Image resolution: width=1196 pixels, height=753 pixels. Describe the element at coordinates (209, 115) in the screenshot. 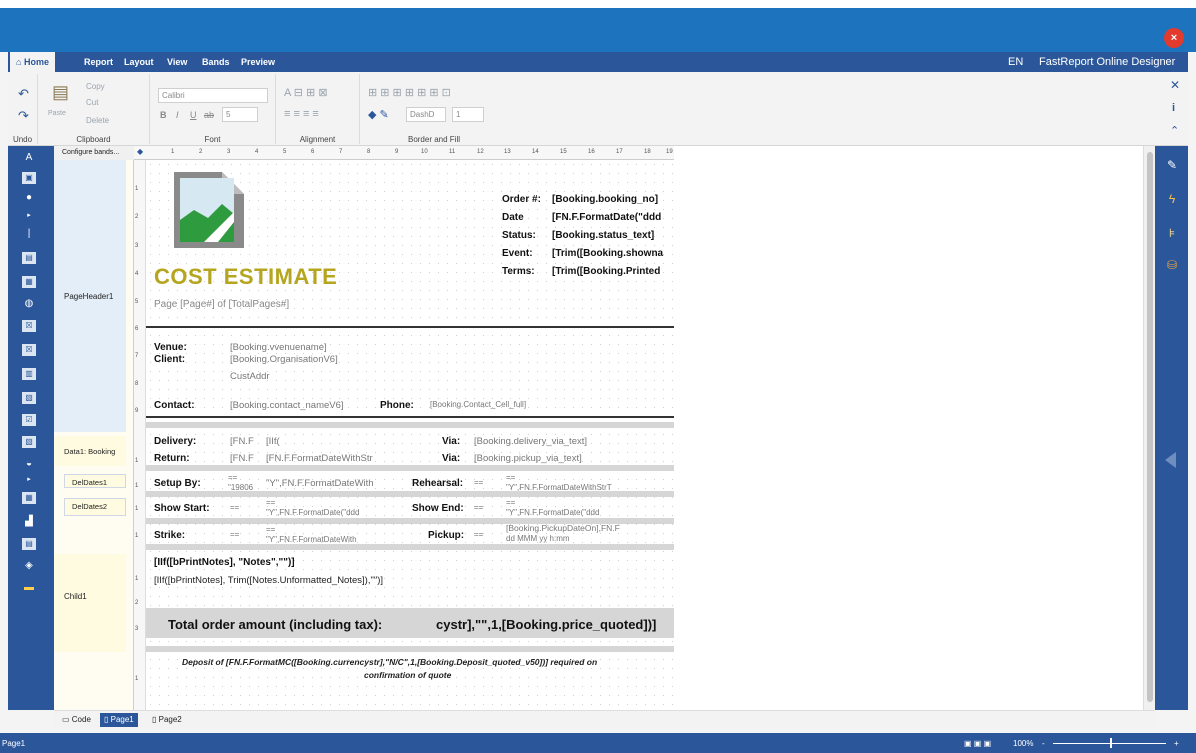

I see `strikethrough-button: ab` at that location.